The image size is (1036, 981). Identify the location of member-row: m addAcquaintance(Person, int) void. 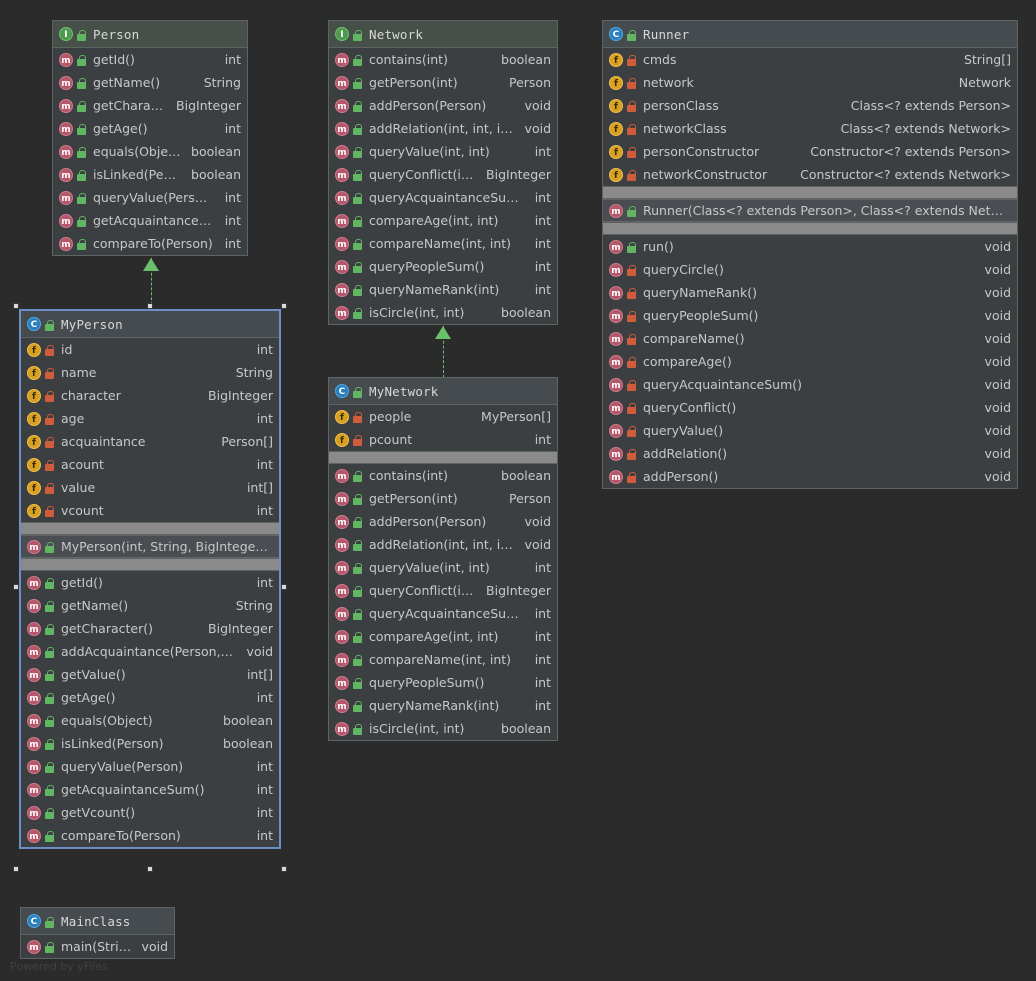
(150, 651).